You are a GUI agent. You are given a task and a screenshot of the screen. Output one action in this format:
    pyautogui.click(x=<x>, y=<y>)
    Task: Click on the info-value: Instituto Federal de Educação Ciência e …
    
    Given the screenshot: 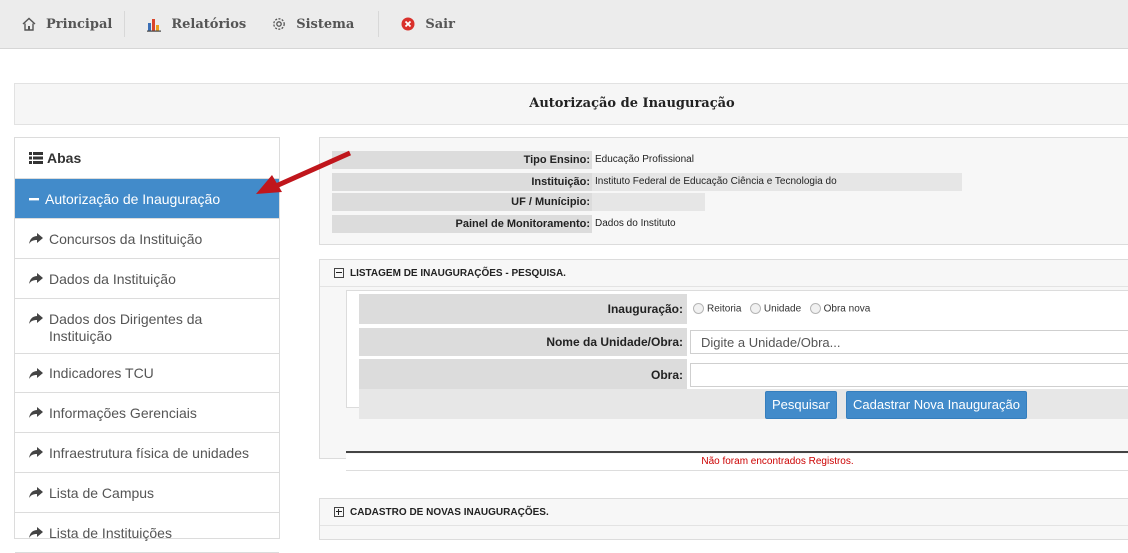 What is the action you would take?
    pyautogui.click(x=777, y=182)
    